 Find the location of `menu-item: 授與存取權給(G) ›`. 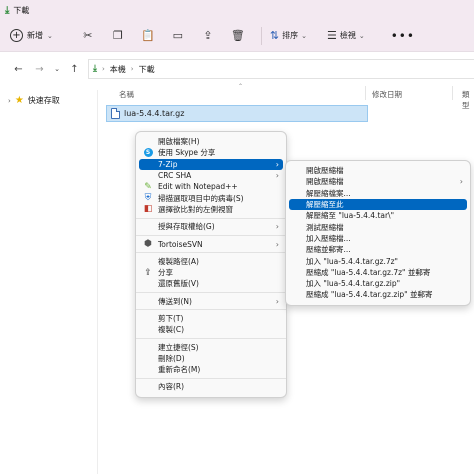

menu-item: 授與存取權給(G) › is located at coordinates (211, 226).